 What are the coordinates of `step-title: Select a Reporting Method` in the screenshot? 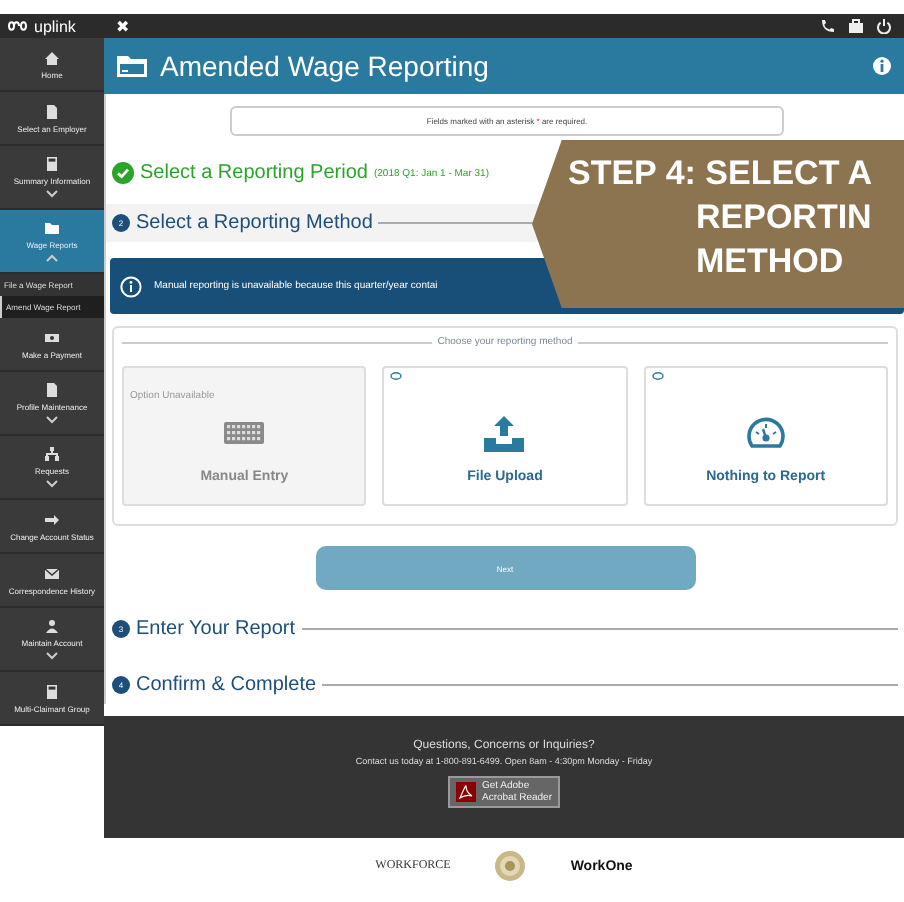 It's located at (254, 223).